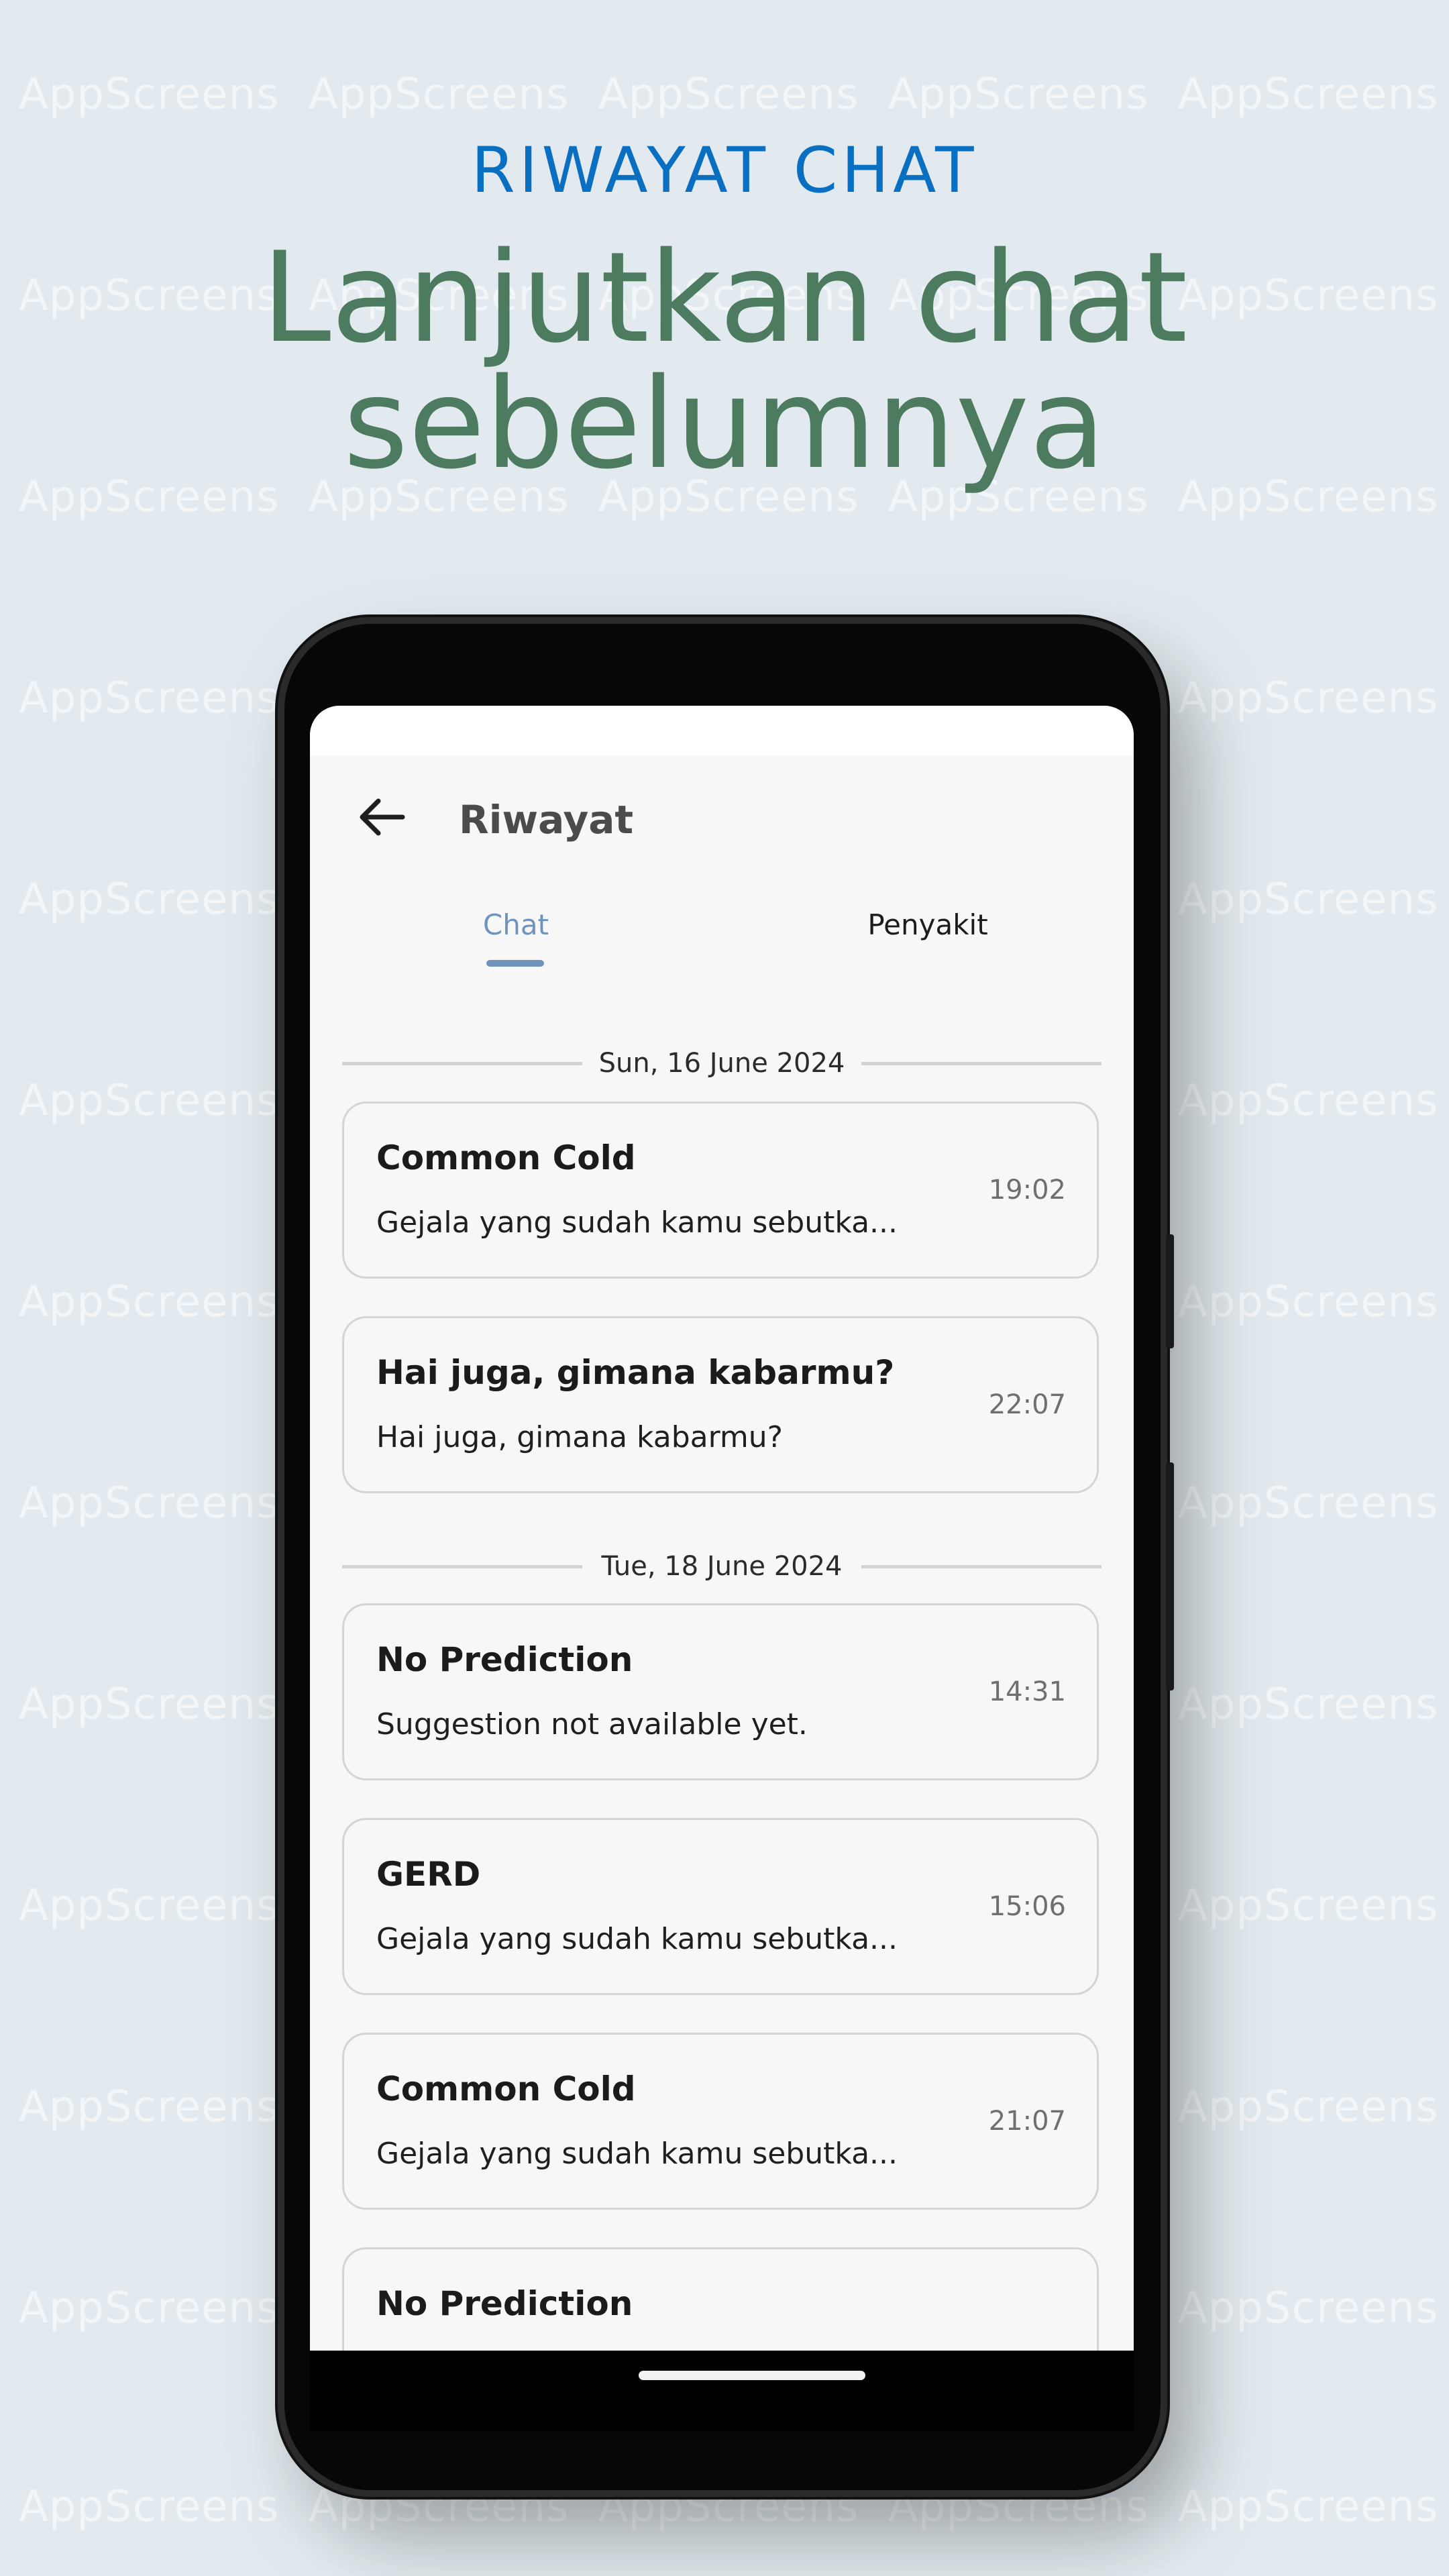 The image size is (1449, 2576). What do you see at coordinates (428, 1874) in the screenshot?
I see `chat-item-title: GERD` at bounding box center [428, 1874].